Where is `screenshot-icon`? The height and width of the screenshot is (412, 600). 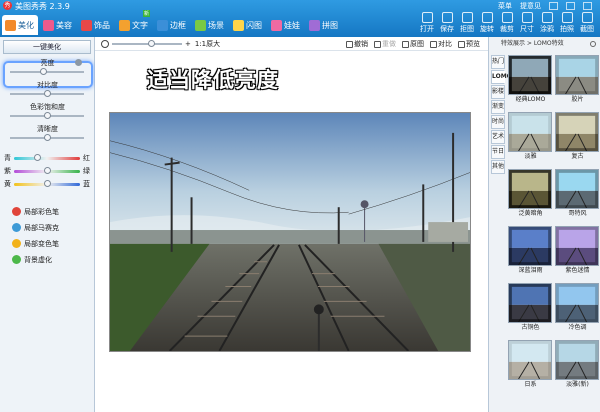 screenshot-icon is located at coordinates (587, 17).